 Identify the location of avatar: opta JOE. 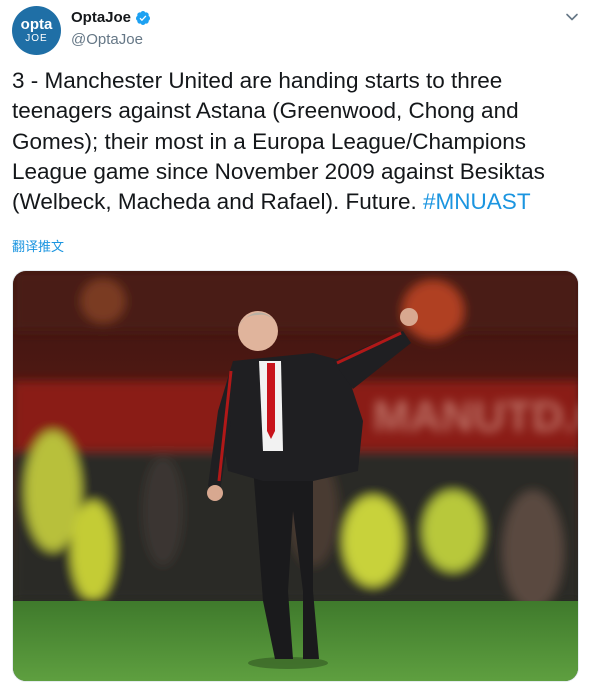
(36, 30).